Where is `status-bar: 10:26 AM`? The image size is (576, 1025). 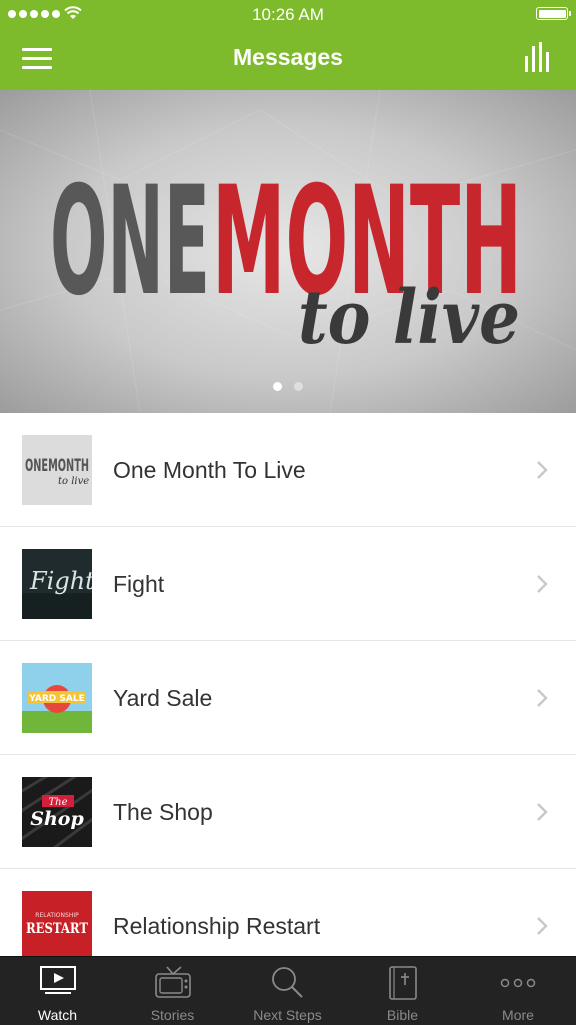
status-bar: 10:26 AM is located at coordinates (288, 15).